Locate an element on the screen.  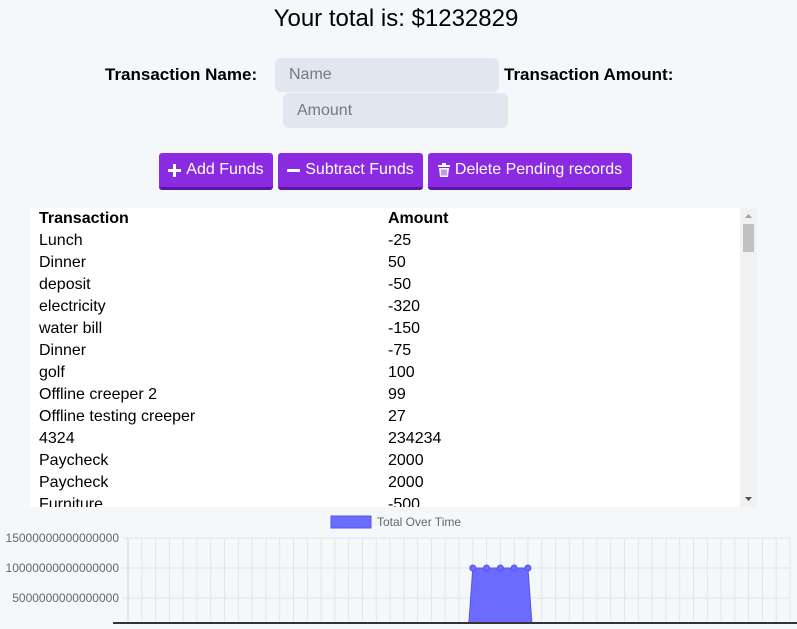
table-row: Lunch -25 is located at coordinates (239, 241).